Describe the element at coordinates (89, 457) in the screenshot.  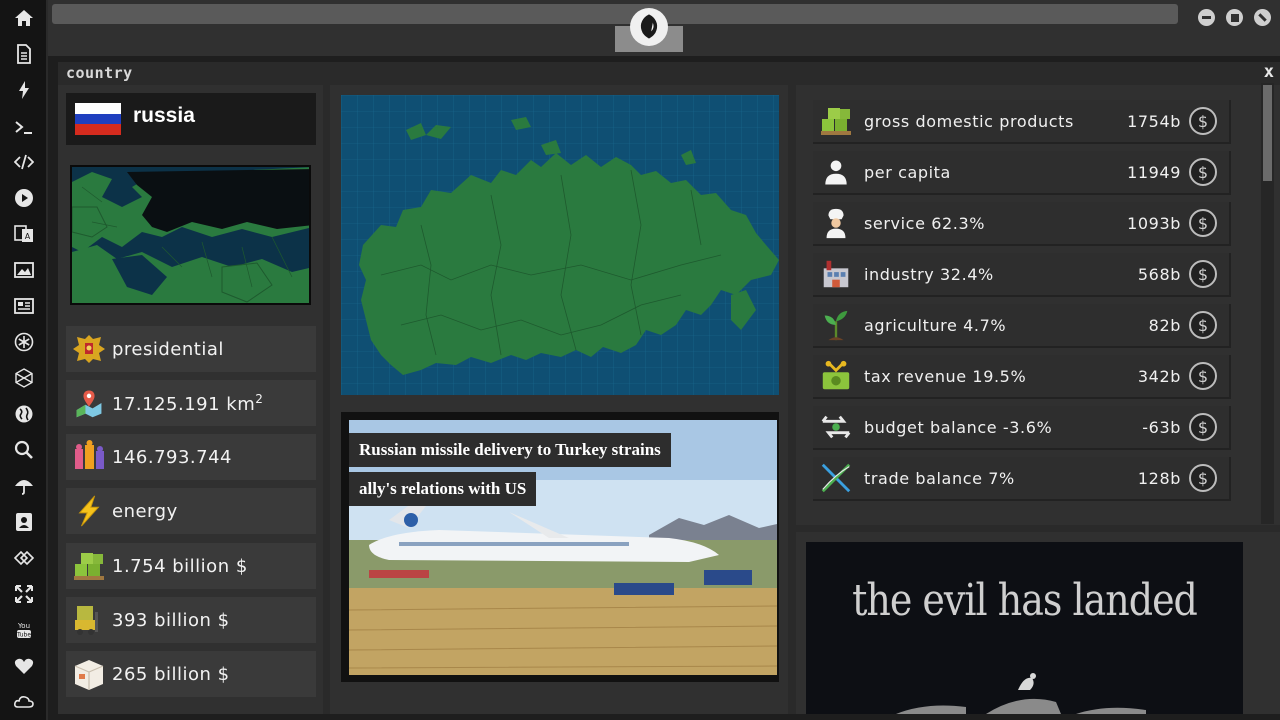
I see `people-icon` at that location.